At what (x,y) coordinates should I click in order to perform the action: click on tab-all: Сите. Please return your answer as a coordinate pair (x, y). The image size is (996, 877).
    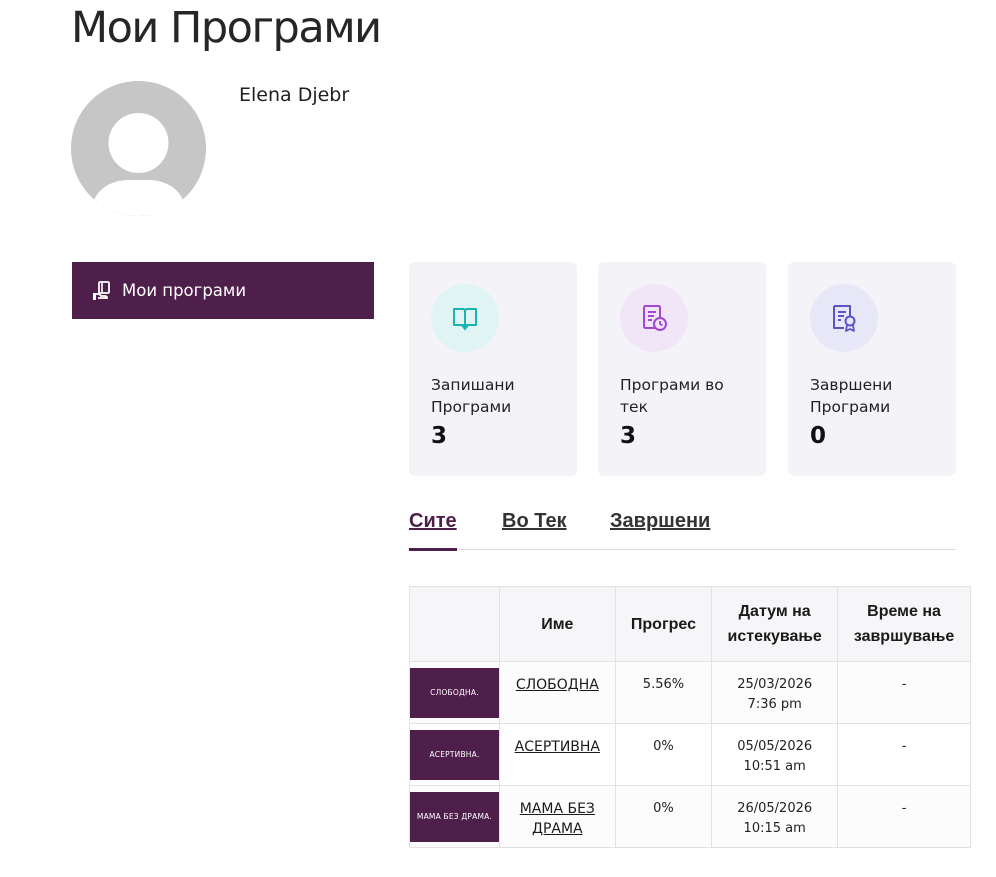
    Looking at the image, I should click on (433, 530).